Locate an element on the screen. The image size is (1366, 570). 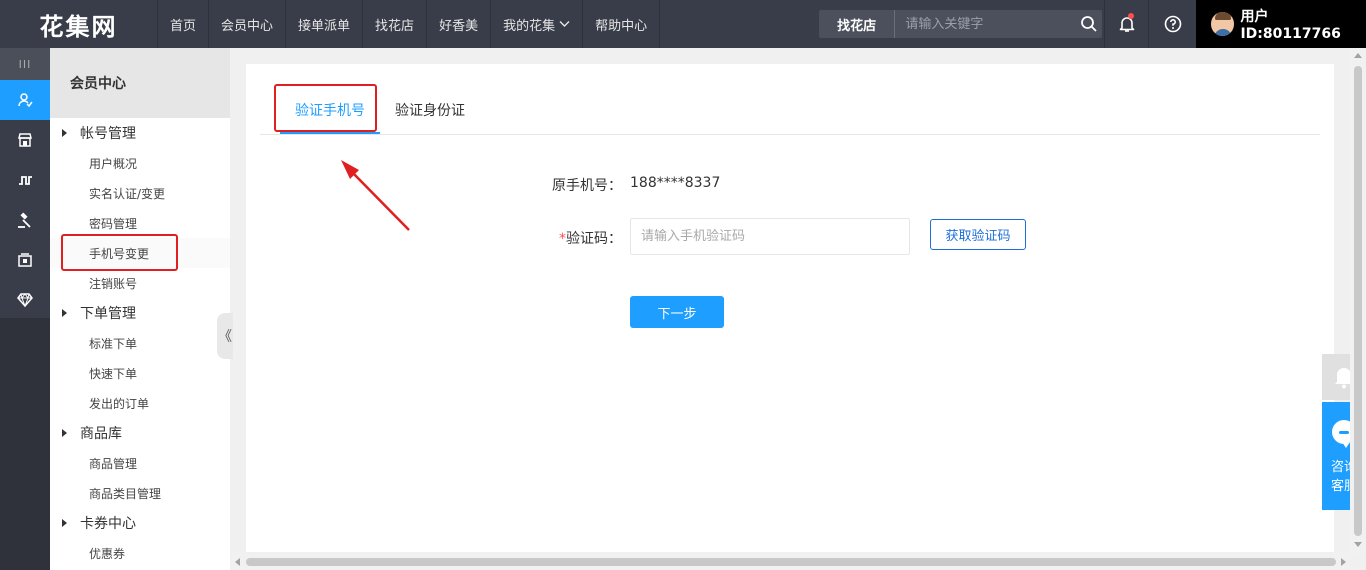
menu-group-label: 商品库 is located at coordinates (101, 434).